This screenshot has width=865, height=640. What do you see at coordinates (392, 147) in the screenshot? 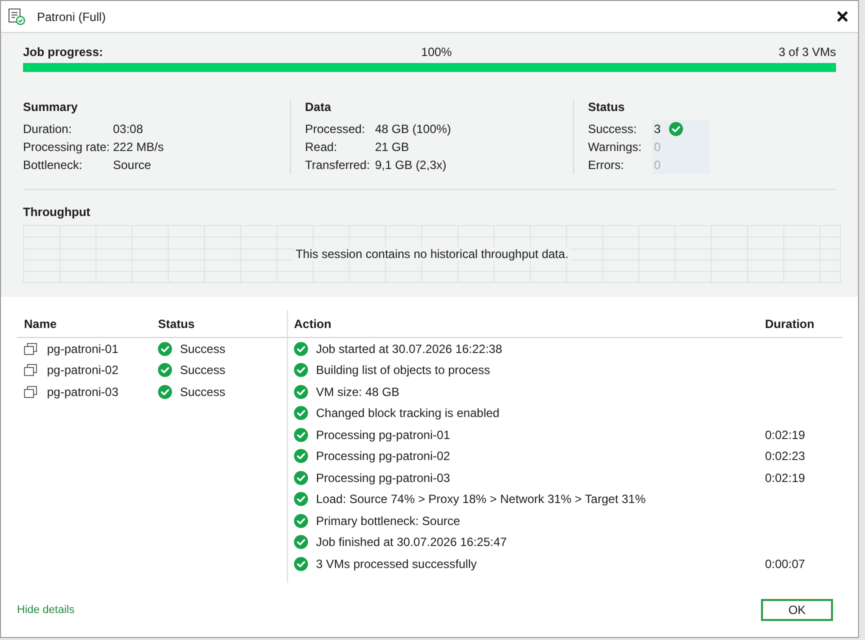
I see `field-value: 21 GB` at bounding box center [392, 147].